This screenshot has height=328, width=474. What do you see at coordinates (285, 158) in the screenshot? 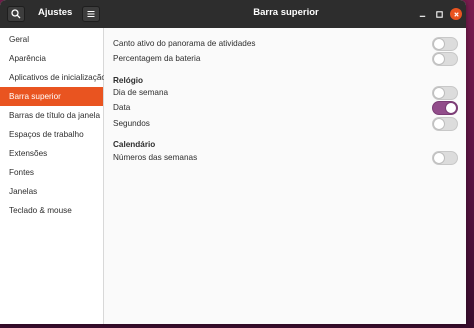
I see `setting-row-week-numbers: Números das semanas` at bounding box center [285, 158].